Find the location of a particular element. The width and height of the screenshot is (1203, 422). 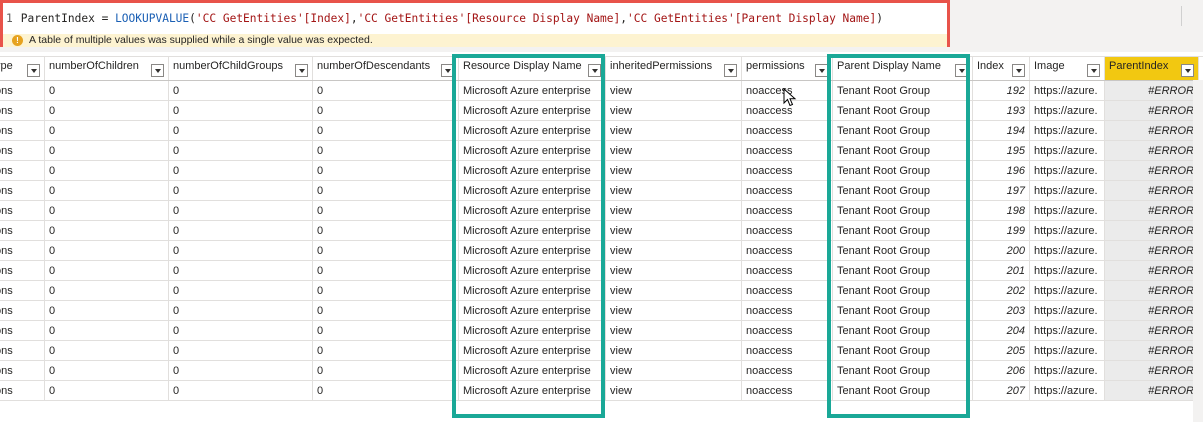

column-header-ype: ype is located at coordinates (22, 68).